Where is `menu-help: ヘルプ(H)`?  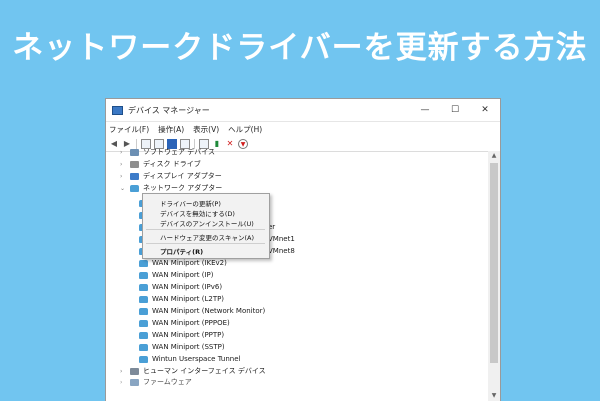
menu-help: ヘルプ(H) is located at coordinates (245, 129).